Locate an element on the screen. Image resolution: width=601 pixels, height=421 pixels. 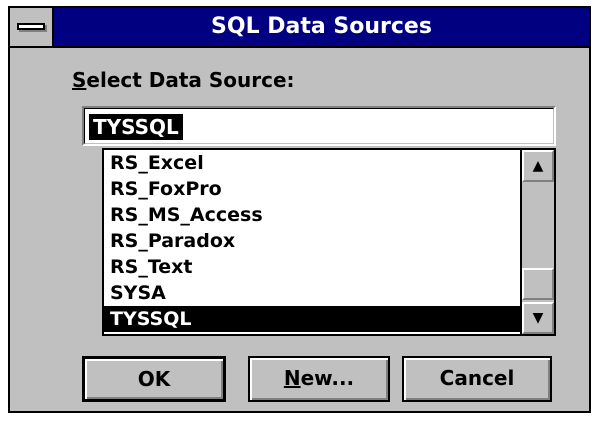
list-item: RS_FoxPro is located at coordinates (312, 189).